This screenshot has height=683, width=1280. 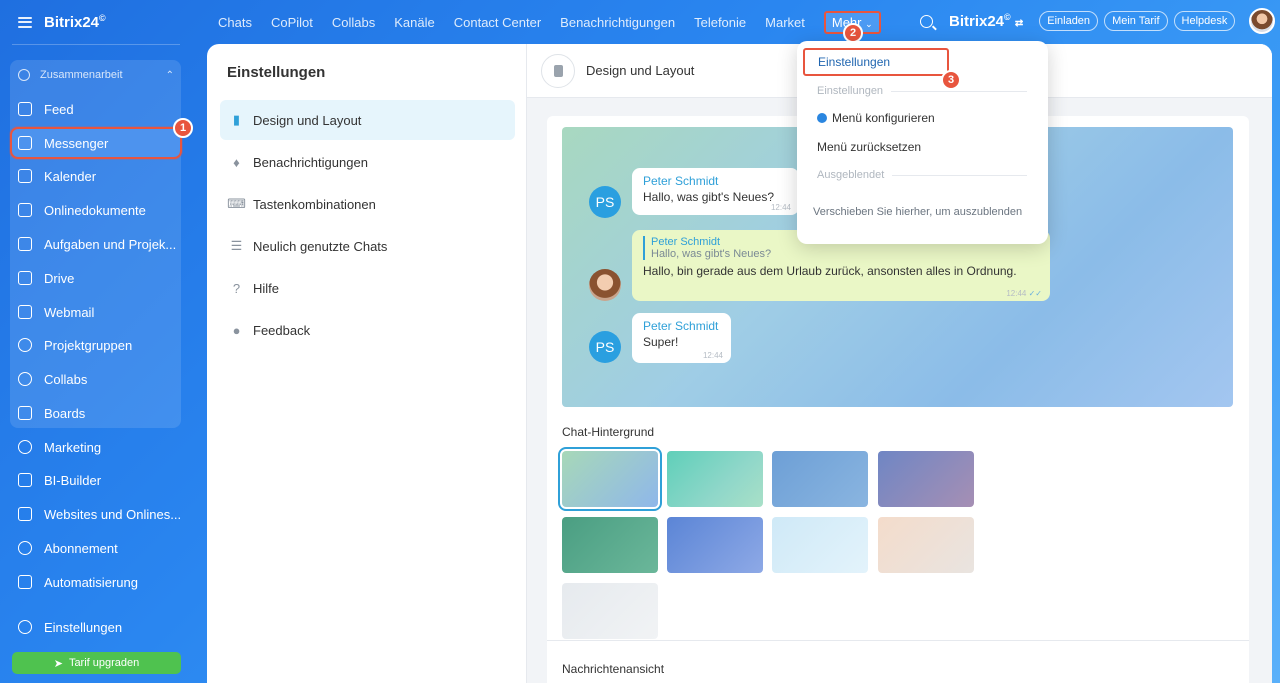 What do you see at coordinates (986, 21) in the screenshot?
I see `brand-logo-top: Bitrix24© ⇄` at bounding box center [986, 21].